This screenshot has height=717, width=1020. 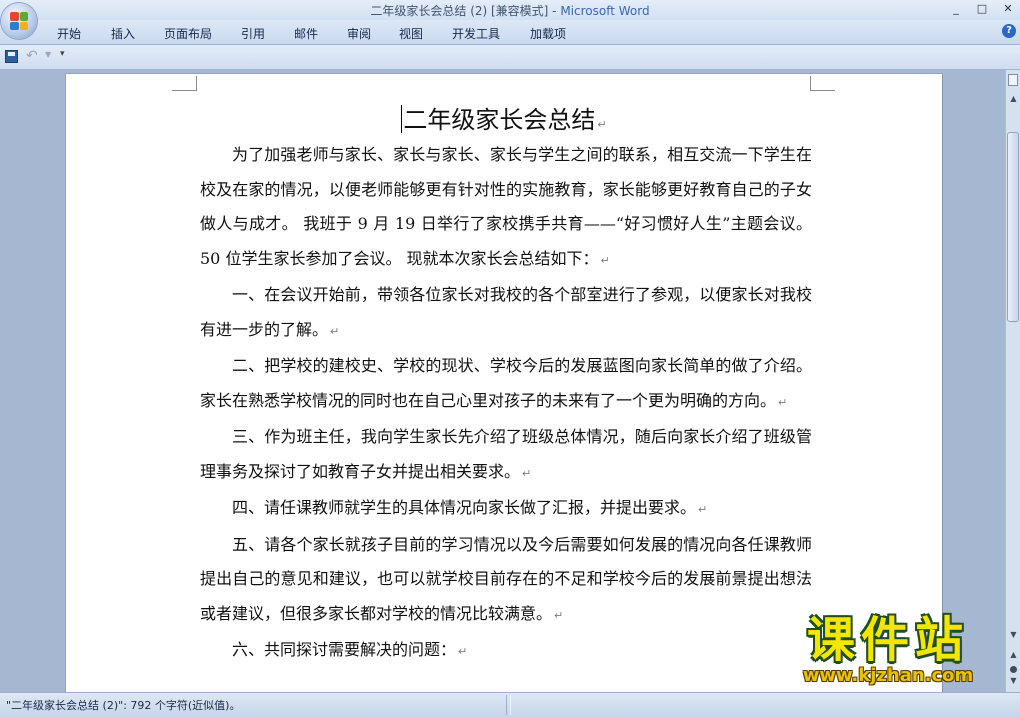 What do you see at coordinates (1012, 381) in the screenshot?
I see `vertical-scrollbar: ▲ ▼ ▲ ▼` at bounding box center [1012, 381].